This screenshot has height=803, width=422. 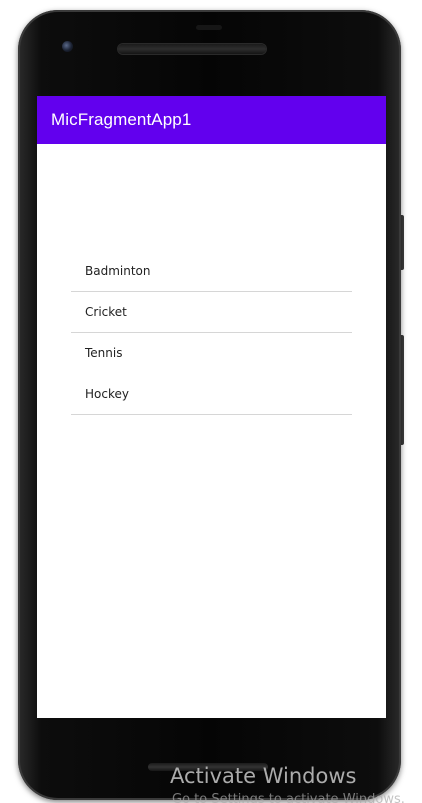 I want to click on activate-windows-watermark: Activate Windows, so click(x=263, y=776).